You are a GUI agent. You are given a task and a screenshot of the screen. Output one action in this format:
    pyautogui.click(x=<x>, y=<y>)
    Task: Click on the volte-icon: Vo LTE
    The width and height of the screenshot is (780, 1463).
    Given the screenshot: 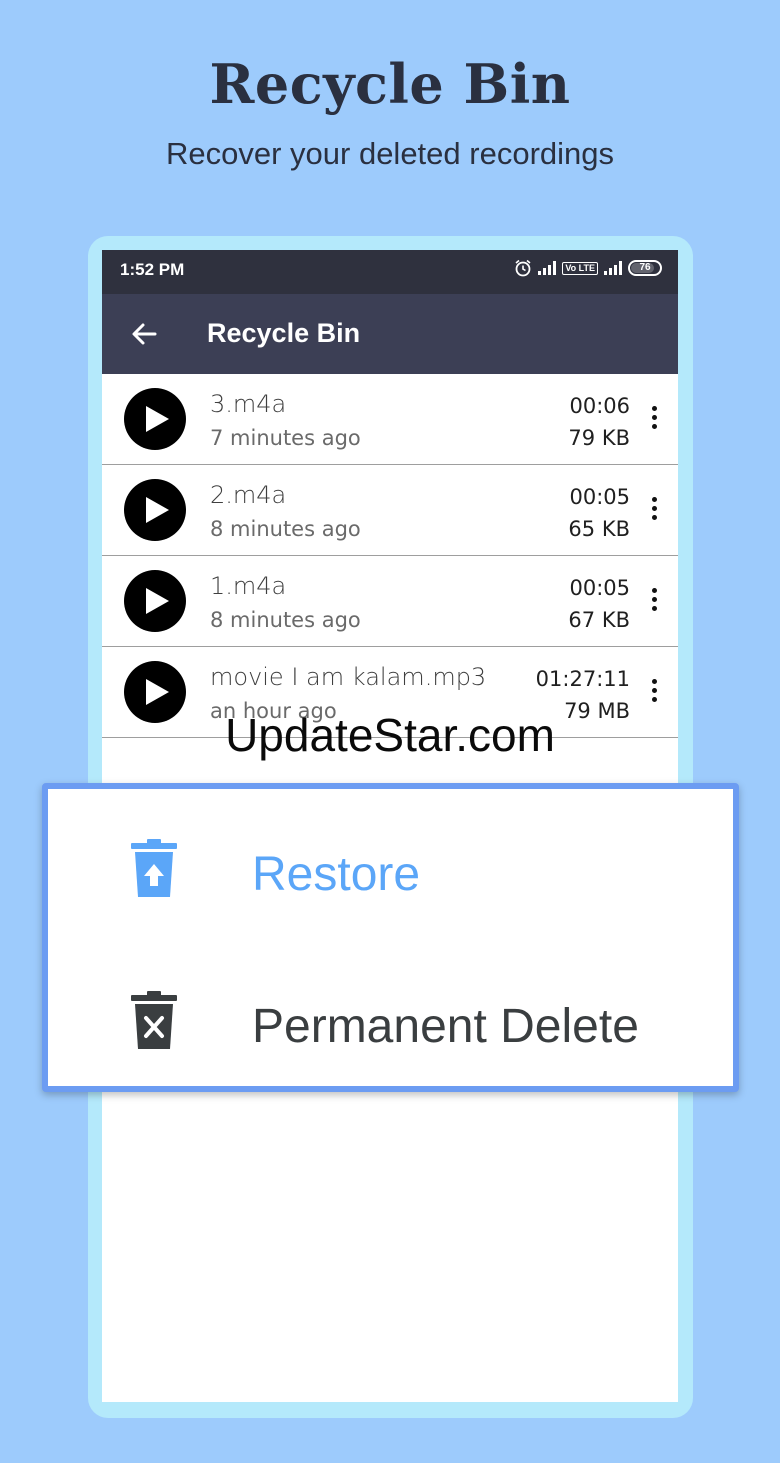 What is the action you would take?
    pyautogui.click(x=580, y=268)
    